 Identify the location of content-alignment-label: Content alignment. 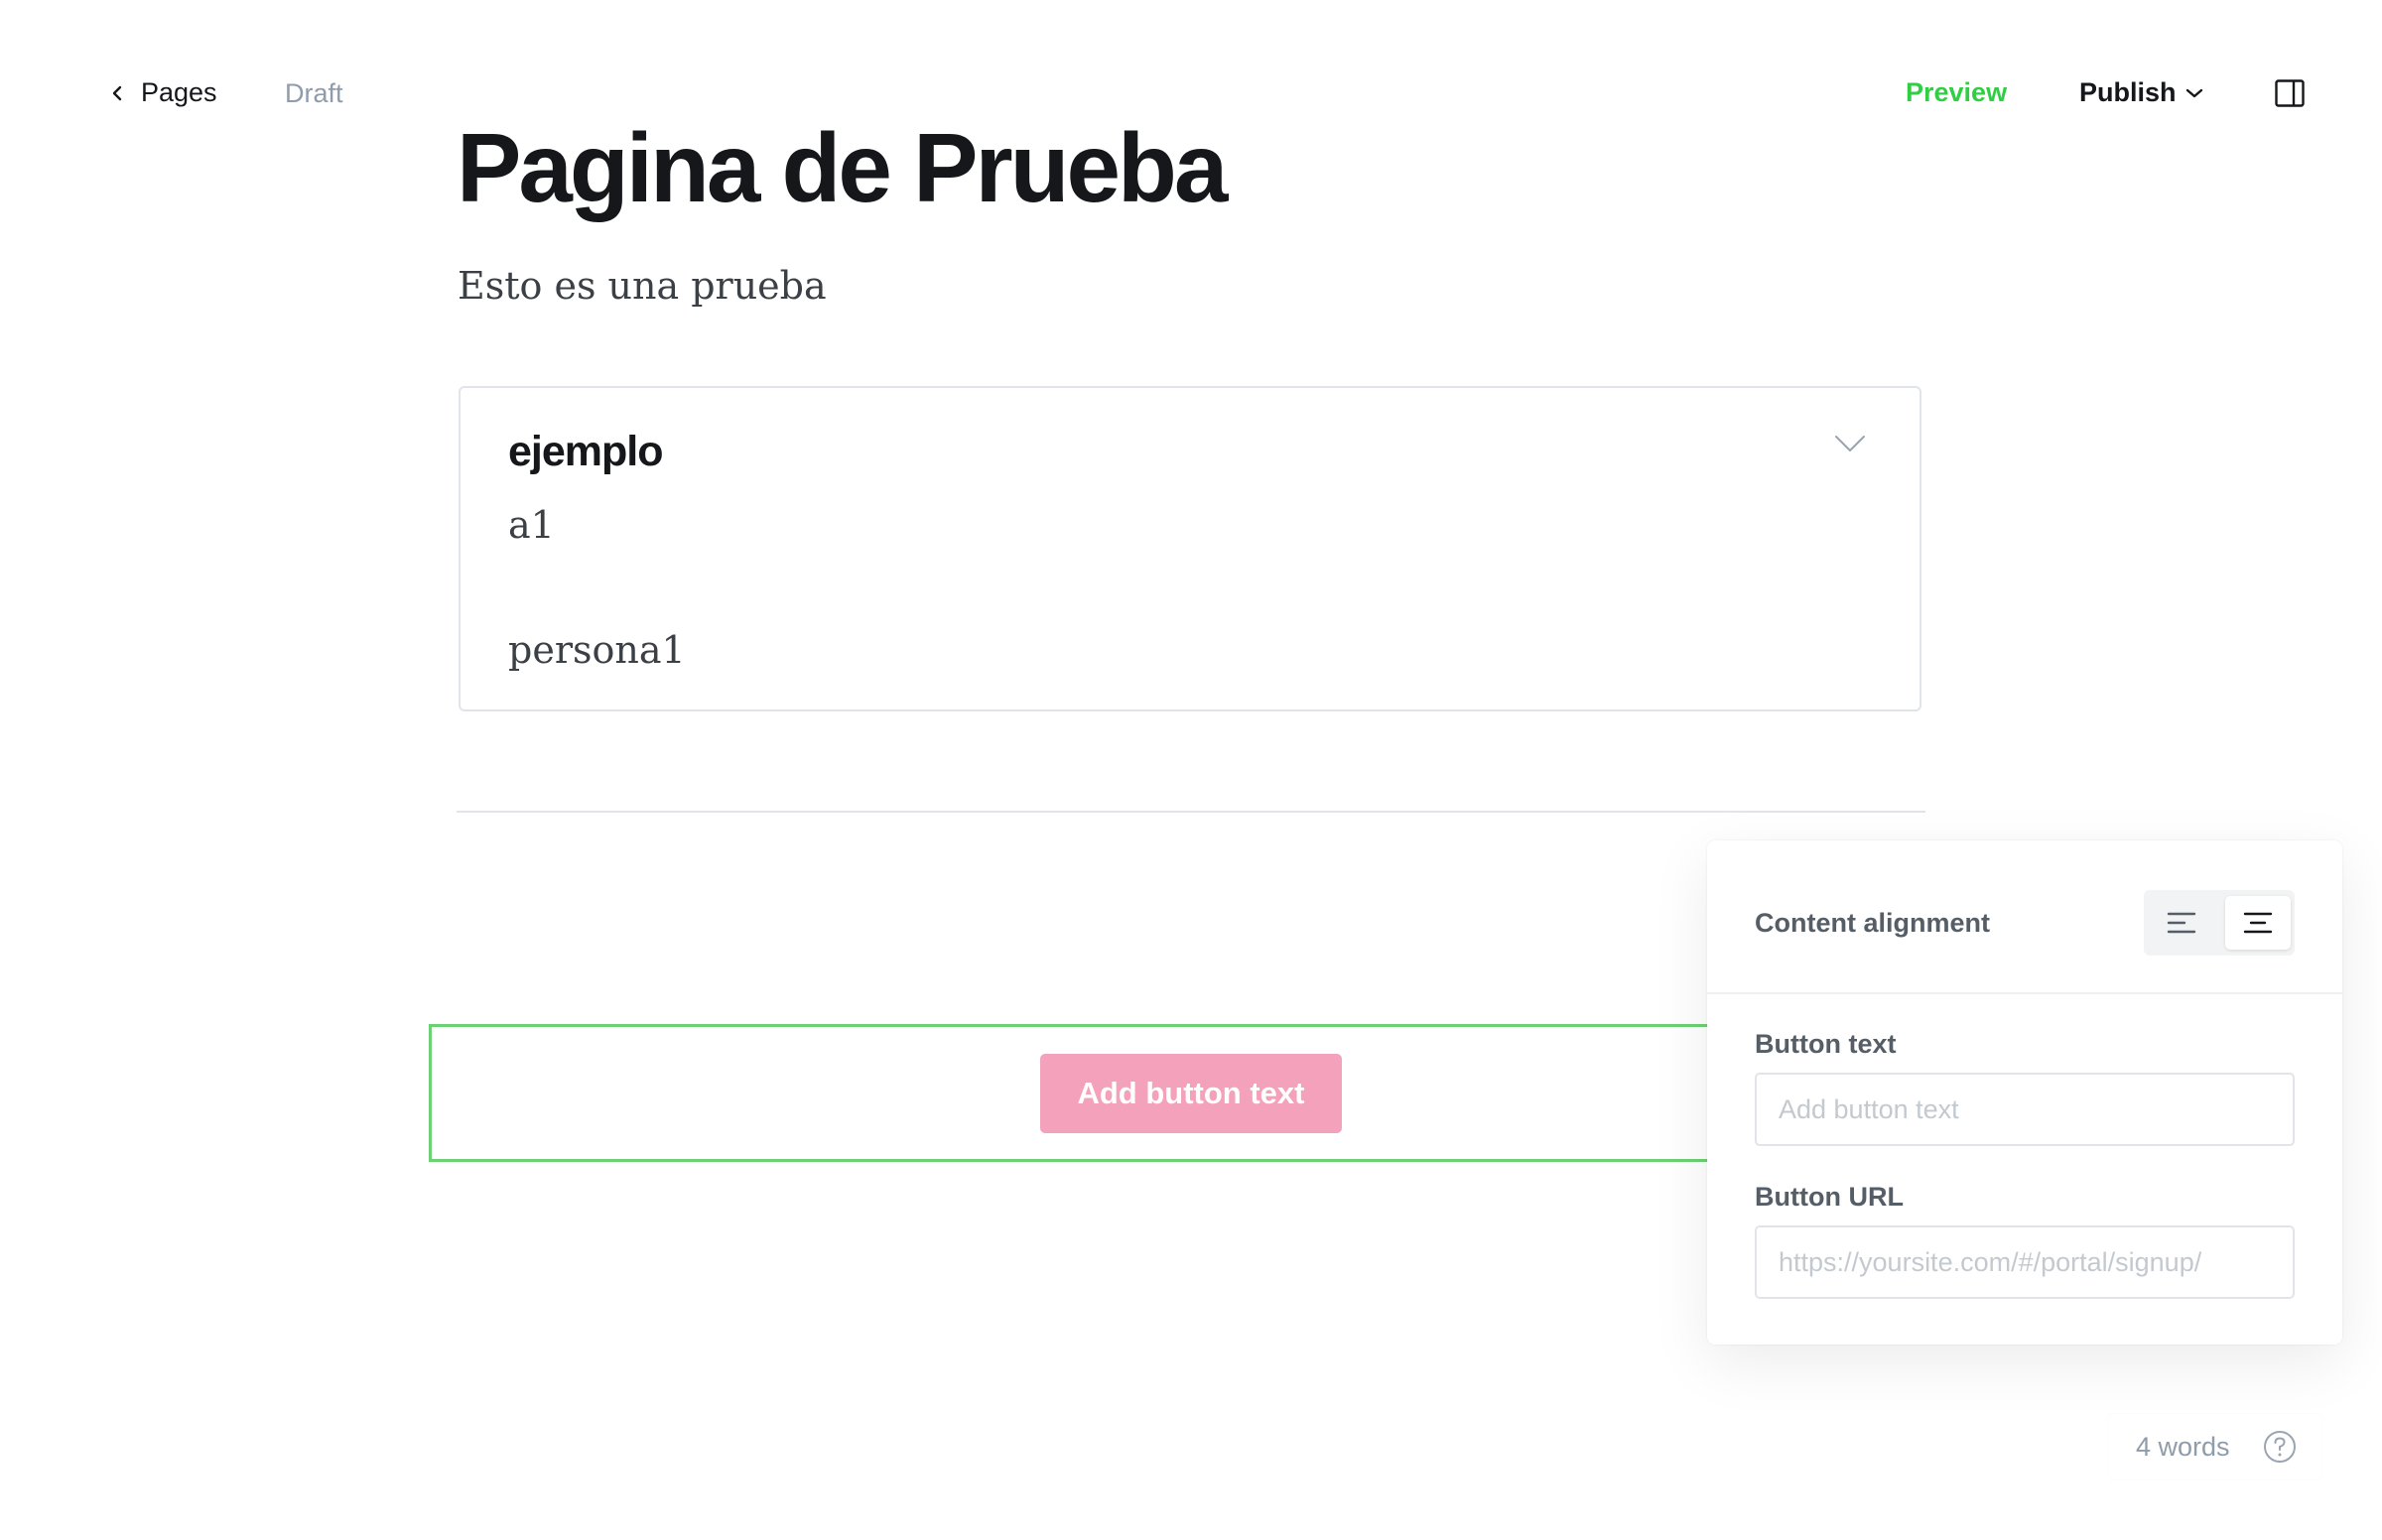
(1873, 923).